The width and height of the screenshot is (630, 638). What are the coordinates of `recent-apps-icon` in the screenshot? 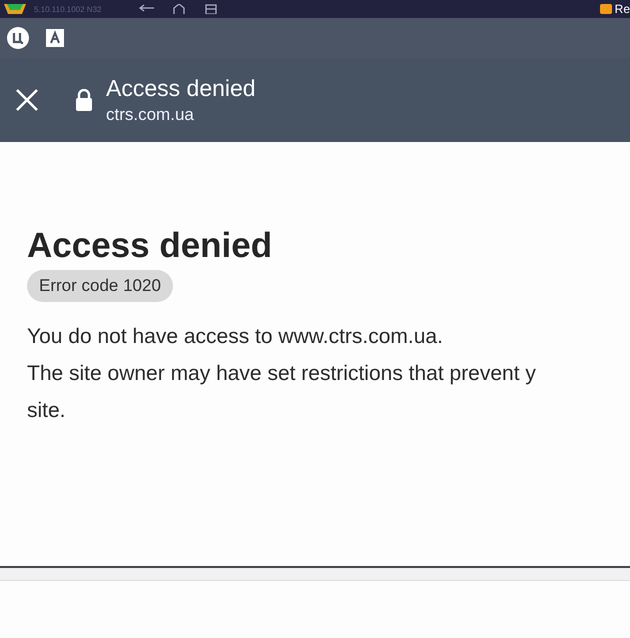 It's located at (211, 9).